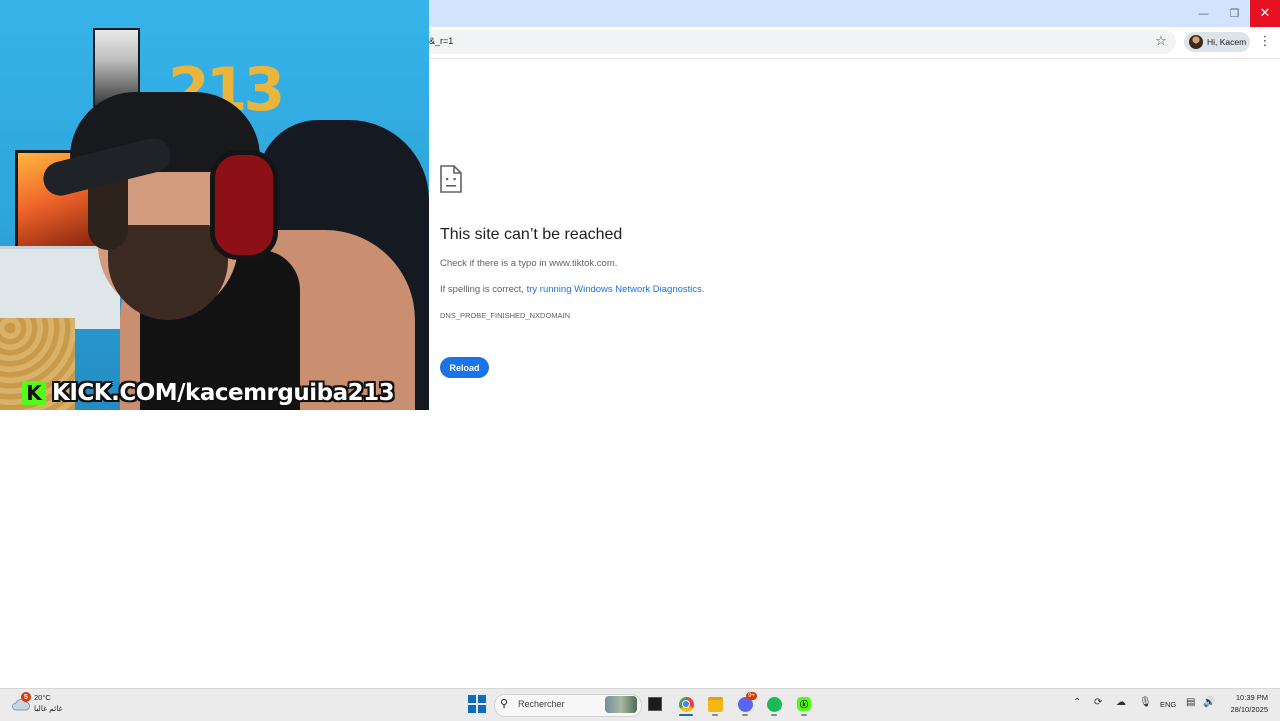 This screenshot has width=1280, height=721. What do you see at coordinates (774, 715) in the screenshot?
I see `spotify-indicator` at bounding box center [774, 715].